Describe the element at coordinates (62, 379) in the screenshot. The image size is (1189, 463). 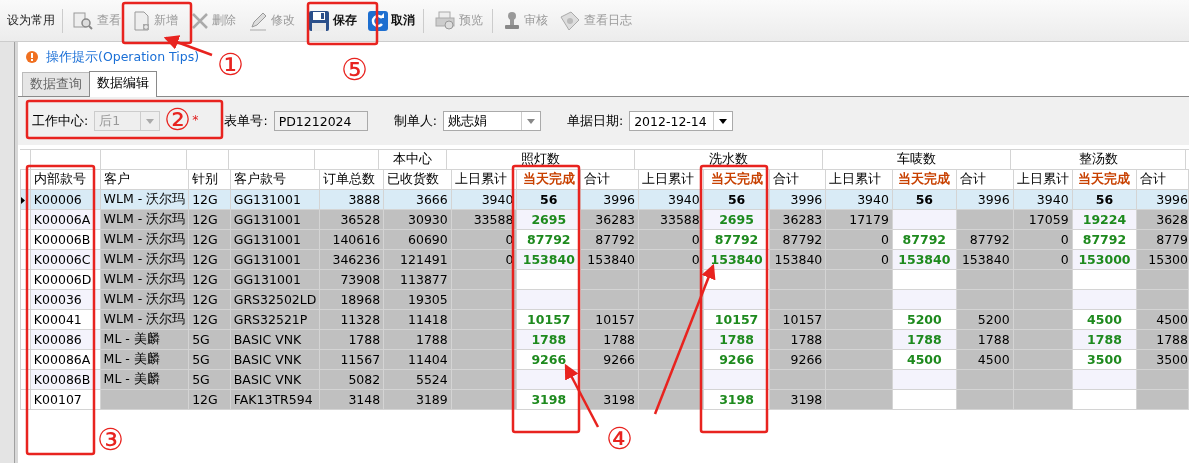
I see `table-cell: K00086B` at that location.